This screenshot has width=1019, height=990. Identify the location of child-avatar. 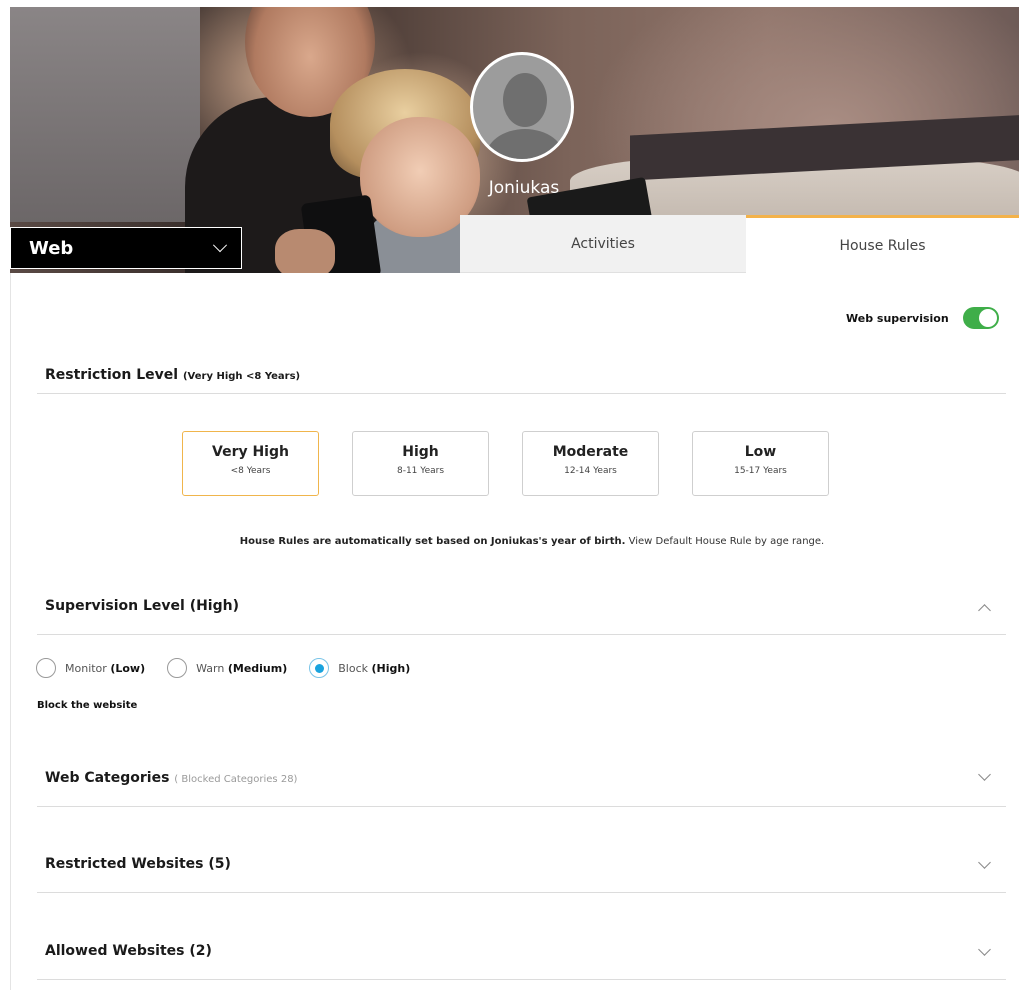
(522, 107).